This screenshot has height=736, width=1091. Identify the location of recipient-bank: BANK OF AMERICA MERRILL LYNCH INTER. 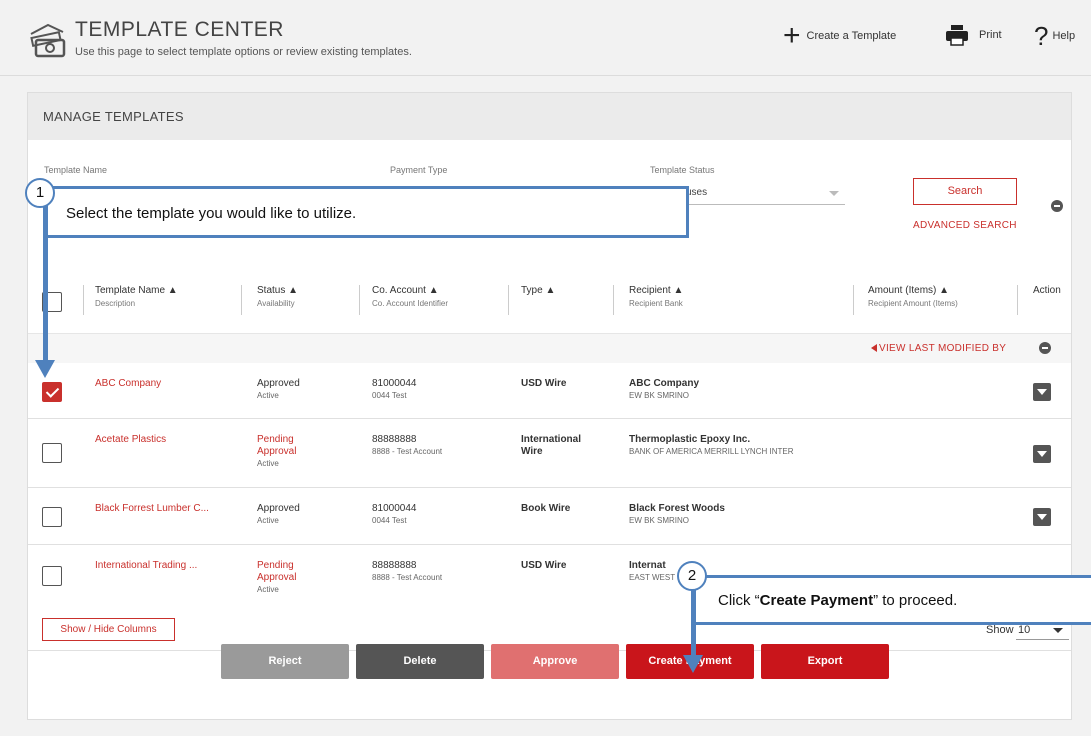
(711, 451).